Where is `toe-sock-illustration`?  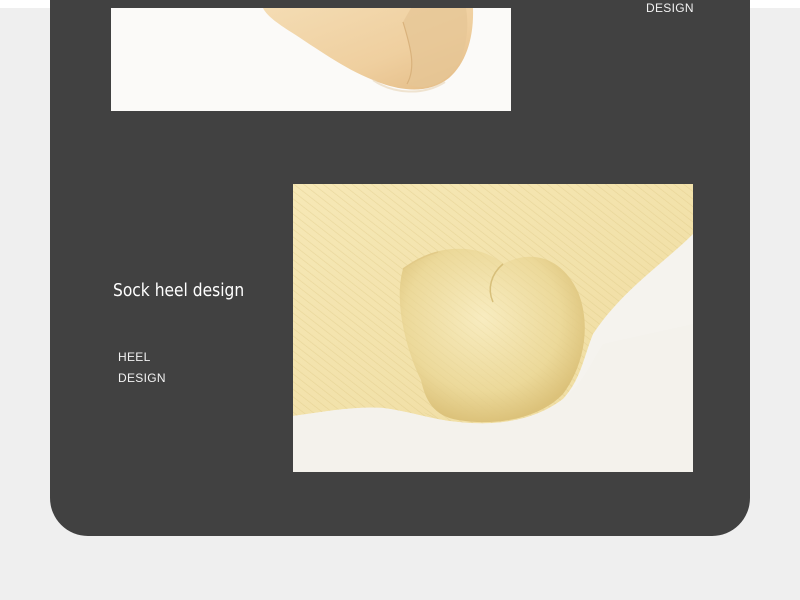
toe-sock-illustration is located at coordinates (311, 59).